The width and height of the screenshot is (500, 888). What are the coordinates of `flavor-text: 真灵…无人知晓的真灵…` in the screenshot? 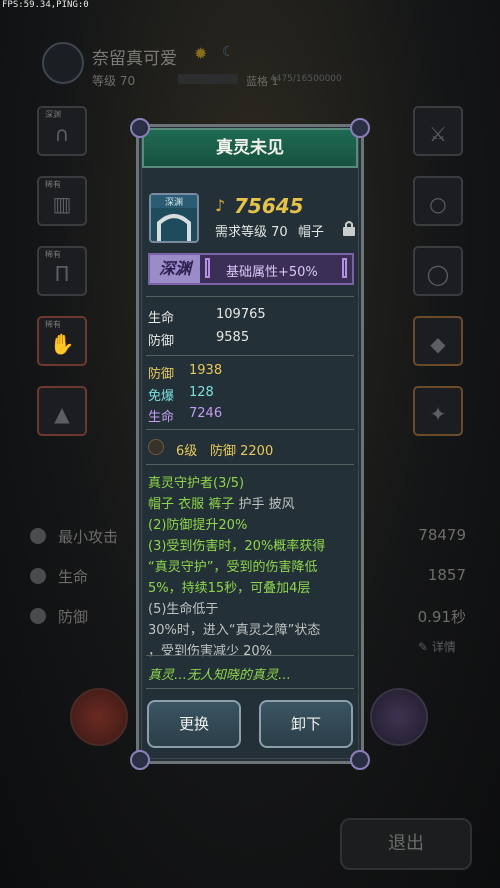 It's located at (220, 675).